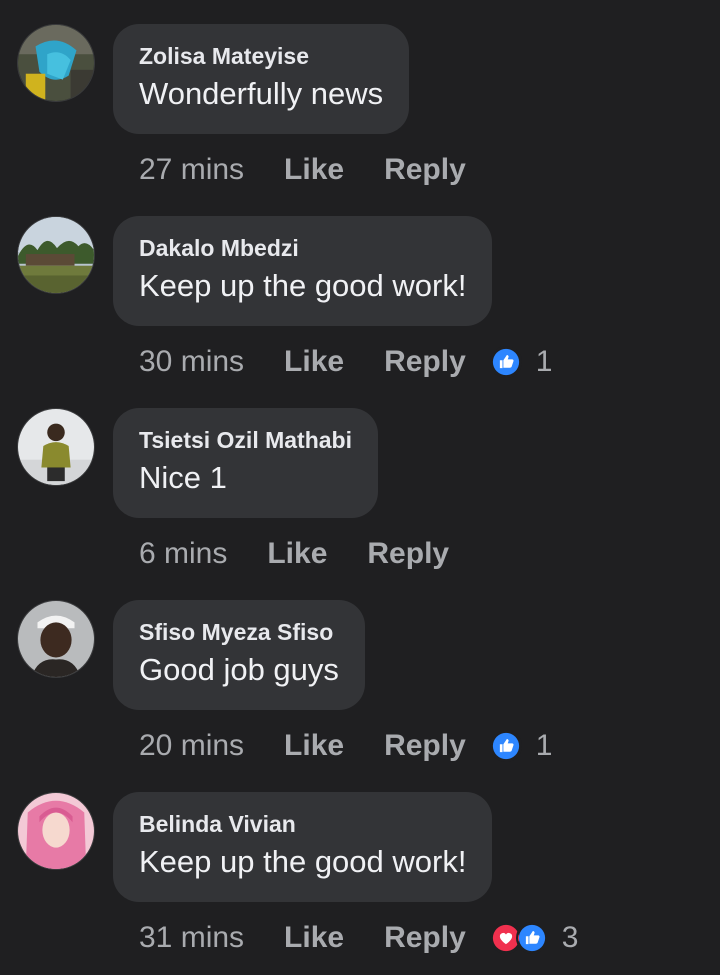 The width and height of the screenshot is (720, 975). I want to click on comment-text: Good job guys, so click(239, 669).